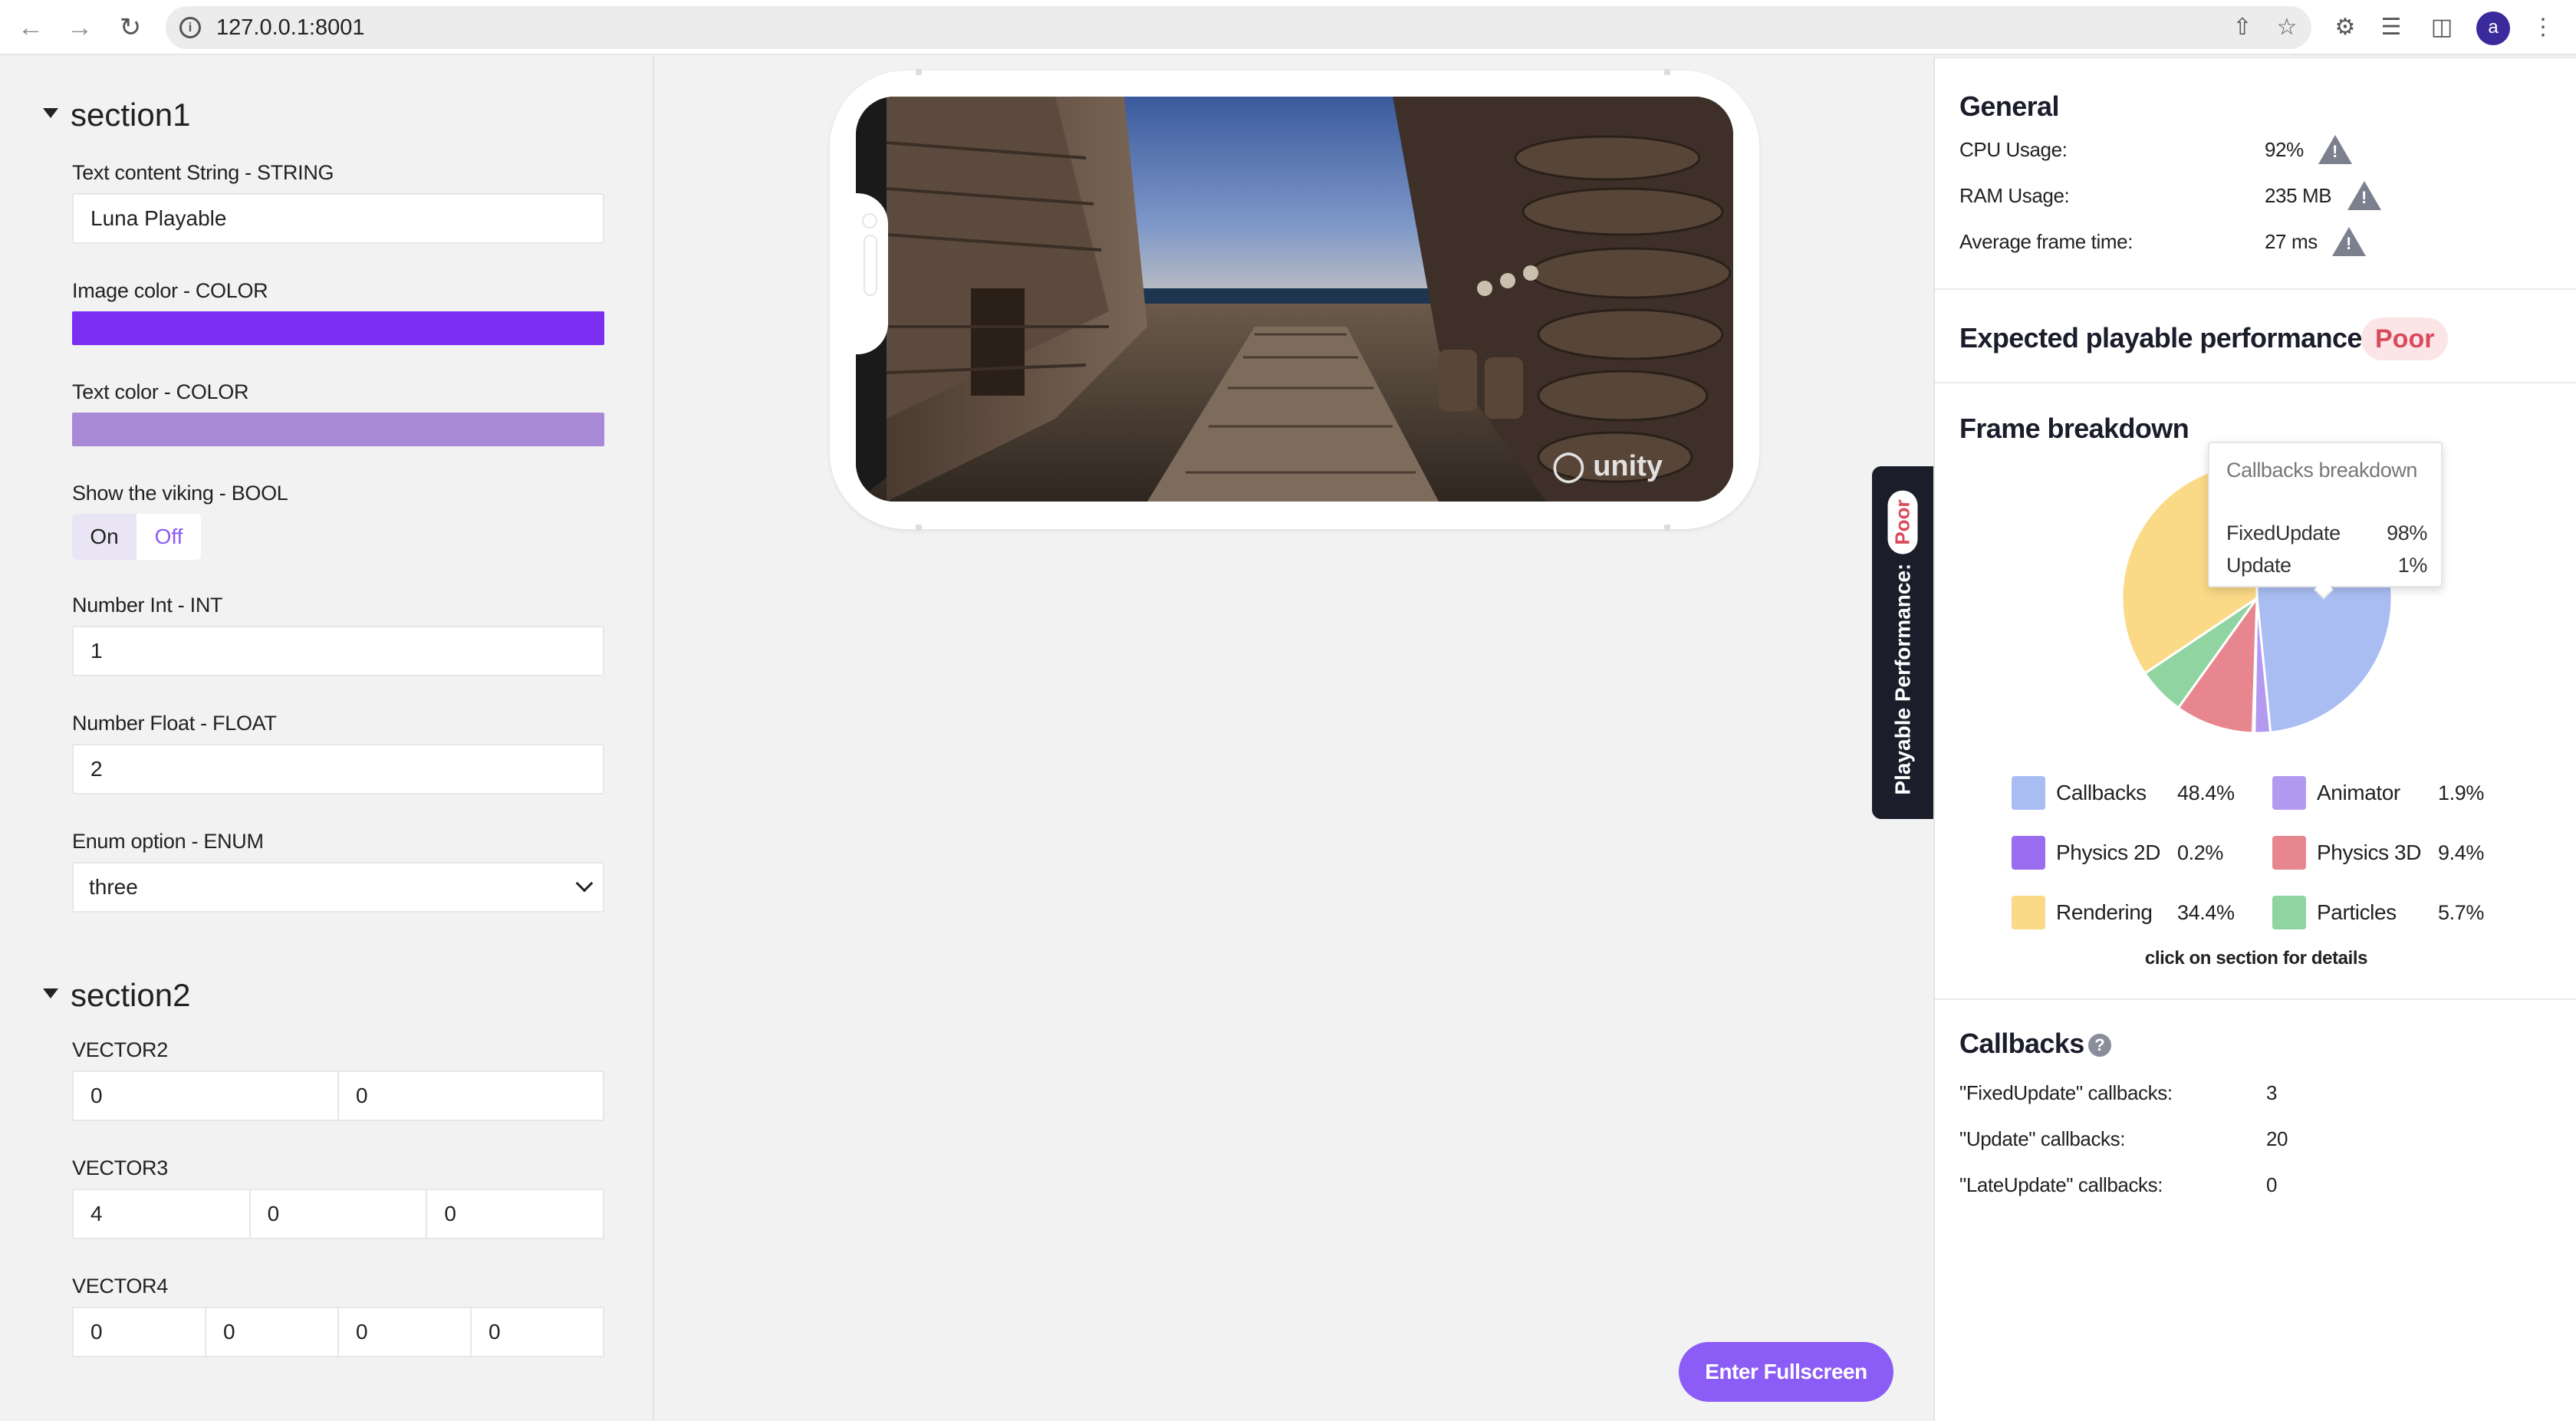 Image resolution: width=2576 pixels, height=1421 pixels. I want to click on vector3-z-input: 0, so click(515, 1214).